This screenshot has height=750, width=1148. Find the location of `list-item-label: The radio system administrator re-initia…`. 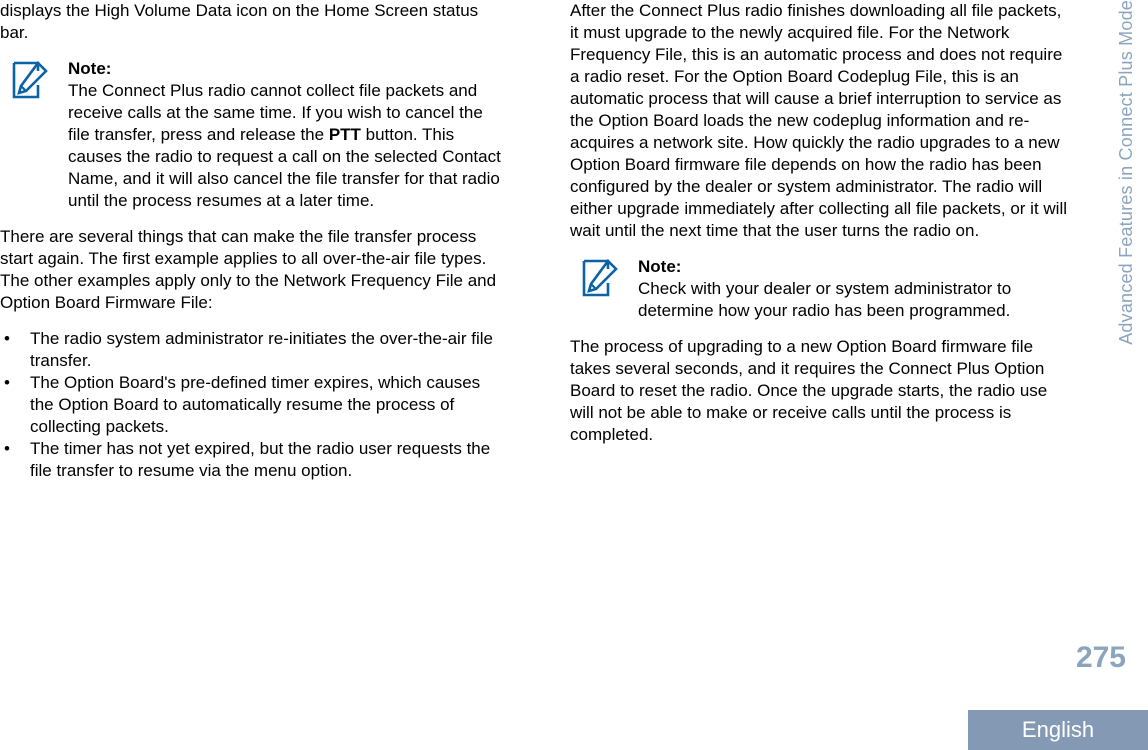

list-item-label: The radio system administrator re-initia… is located at coordinates (261, 349).